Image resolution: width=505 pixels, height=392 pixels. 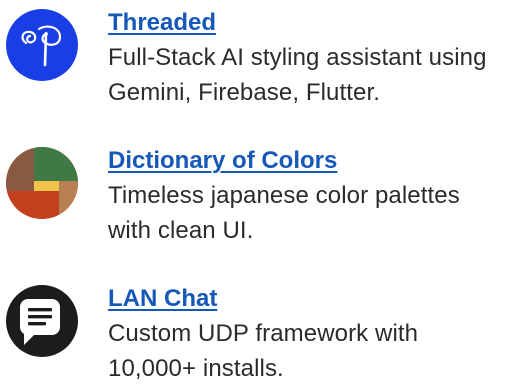 What do you see at coordinates (162, 299) in the screenshot?
I see `project-title-link: LAN Chat` at bounding box center [162, 299].